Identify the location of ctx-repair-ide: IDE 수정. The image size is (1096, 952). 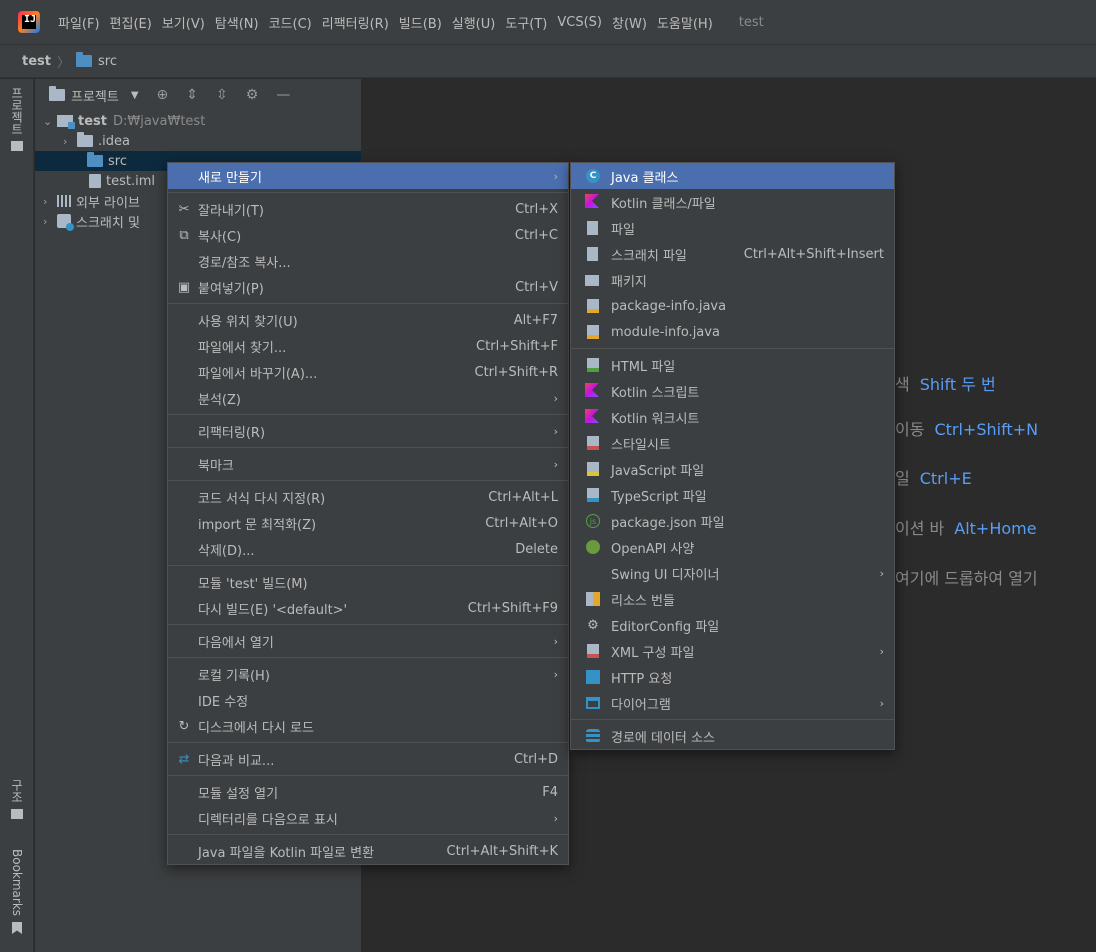
(368, 700).